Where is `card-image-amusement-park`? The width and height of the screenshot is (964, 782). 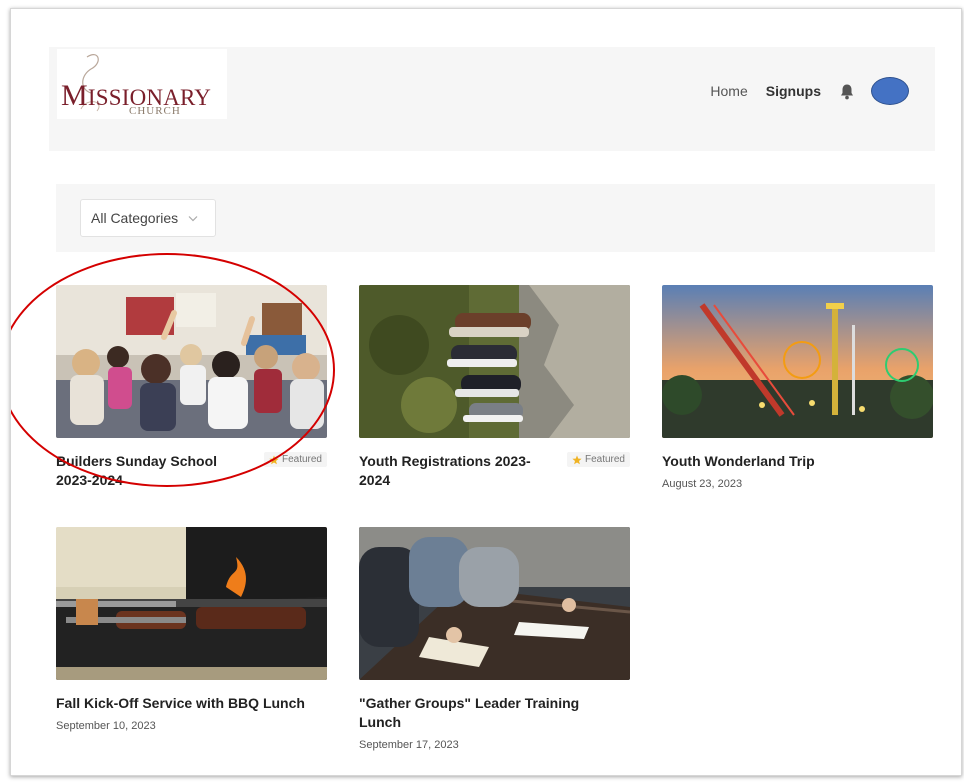
card-image-amusement-park is located at coordinates (797, 361).